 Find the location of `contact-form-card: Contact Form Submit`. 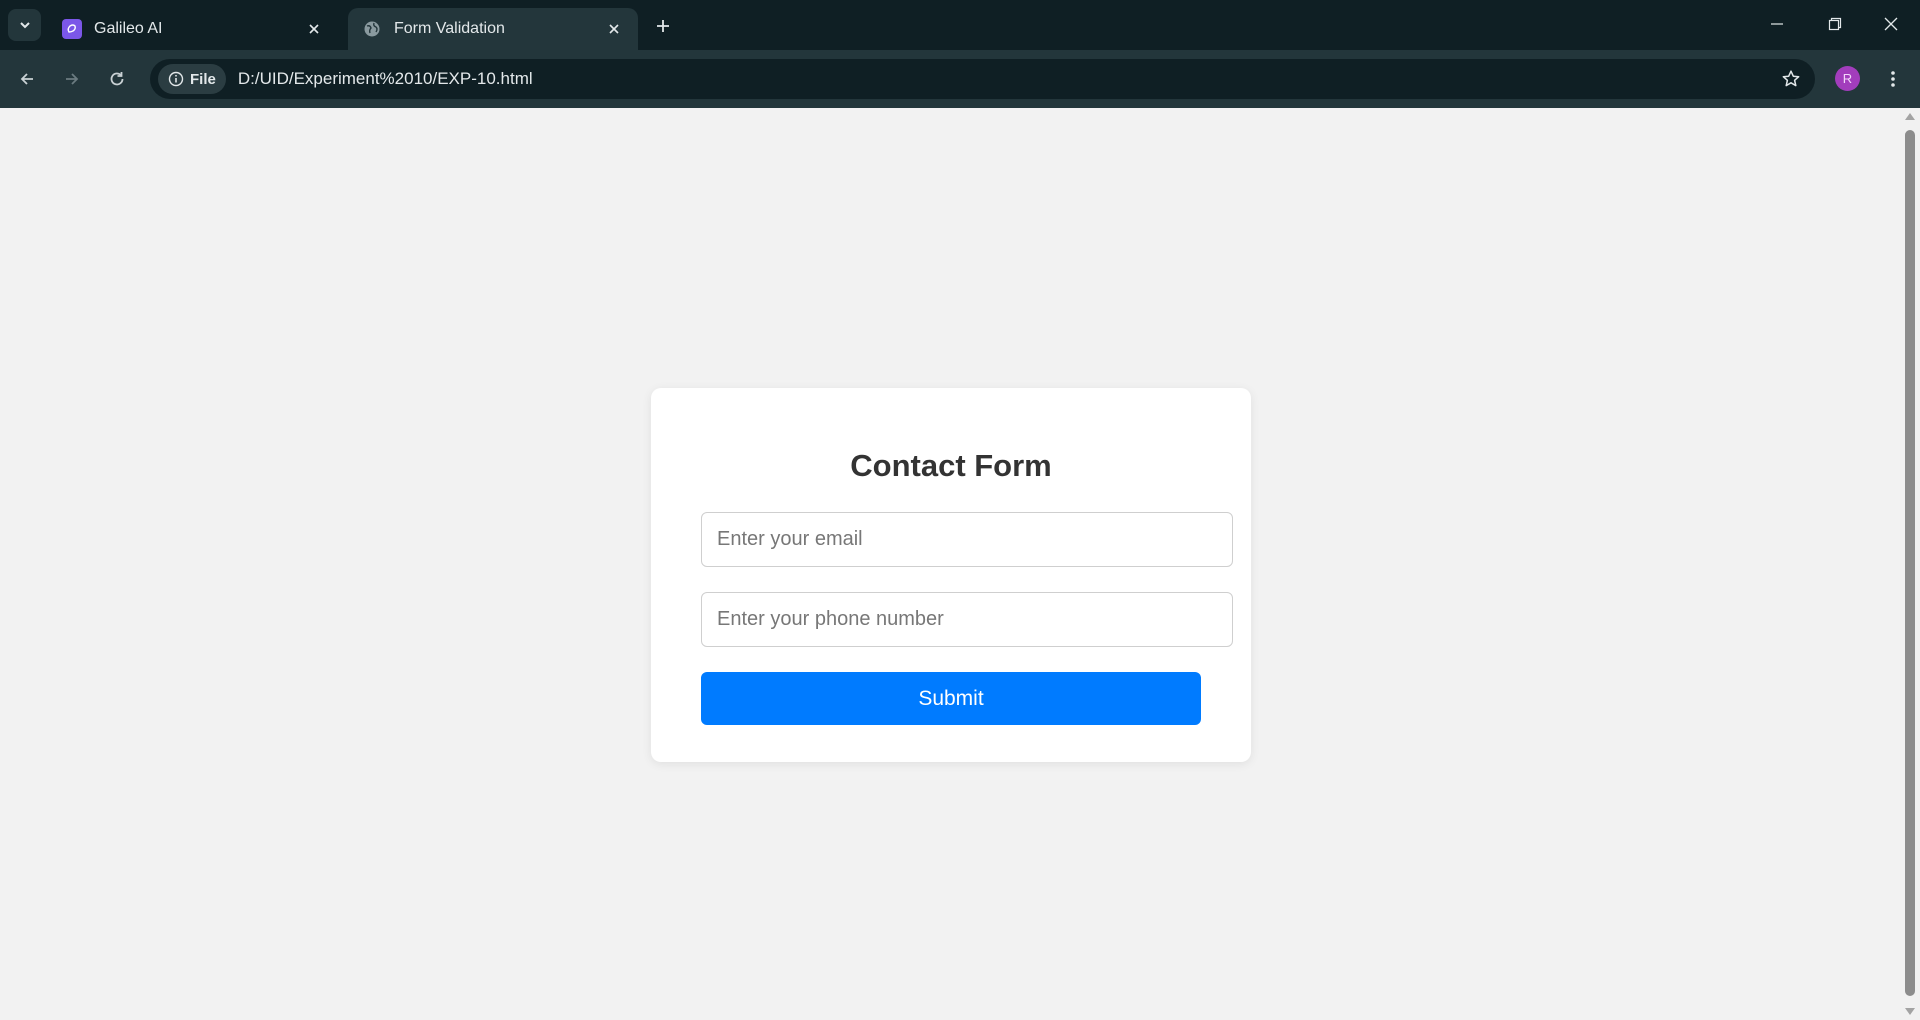

contact-form-card: Contact Form Submit is located at coordinates (951, 575).